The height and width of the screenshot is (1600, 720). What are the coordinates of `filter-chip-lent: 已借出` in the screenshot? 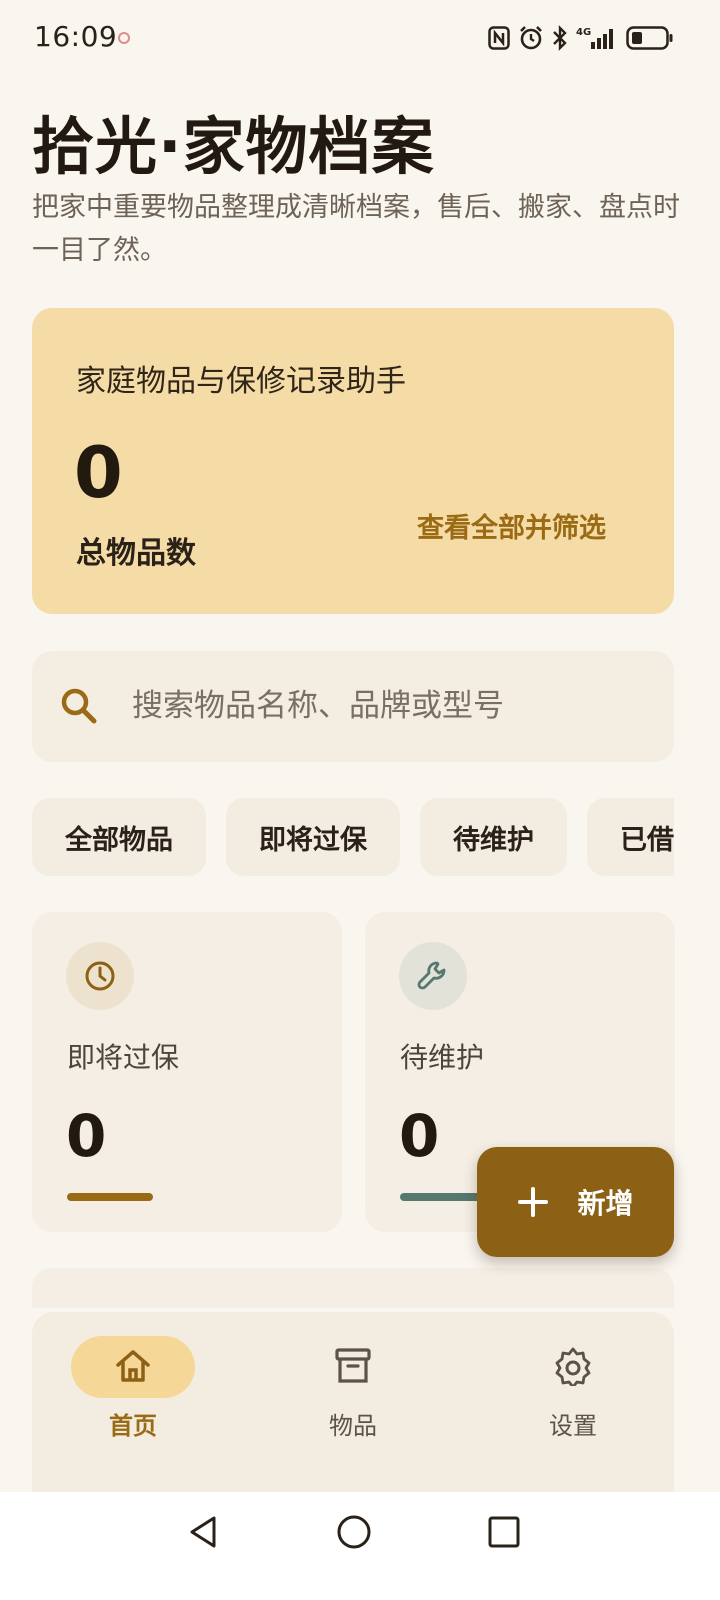 It's located at (630, 837).